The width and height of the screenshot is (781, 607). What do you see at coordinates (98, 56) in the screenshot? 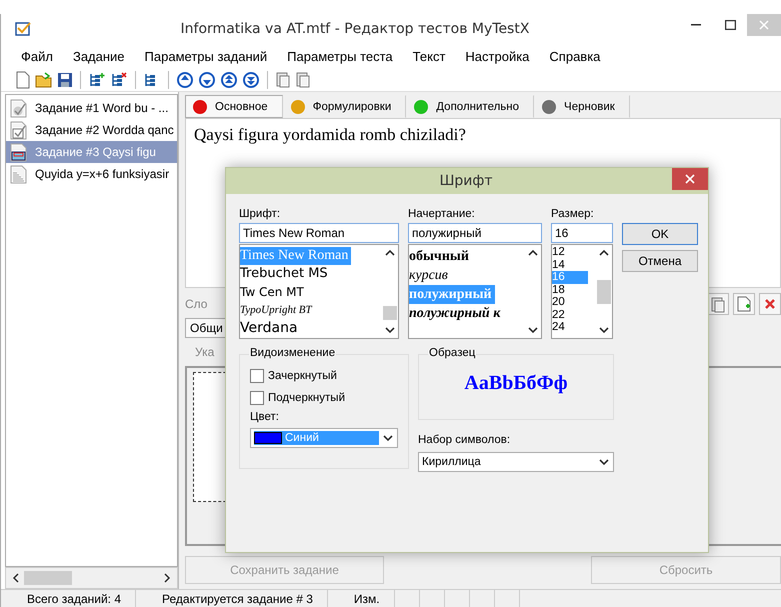
I see `menu-item: Задание` at bounding box center [98, 56].